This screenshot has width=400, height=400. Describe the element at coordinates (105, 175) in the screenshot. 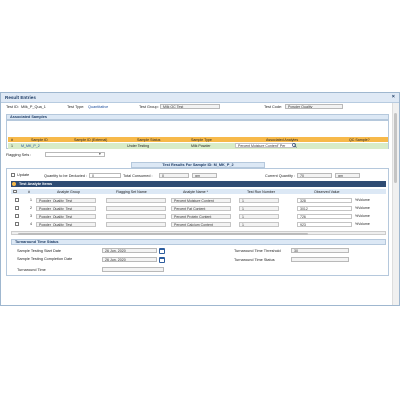

I see `qty-deducted-input: 0` at that location.